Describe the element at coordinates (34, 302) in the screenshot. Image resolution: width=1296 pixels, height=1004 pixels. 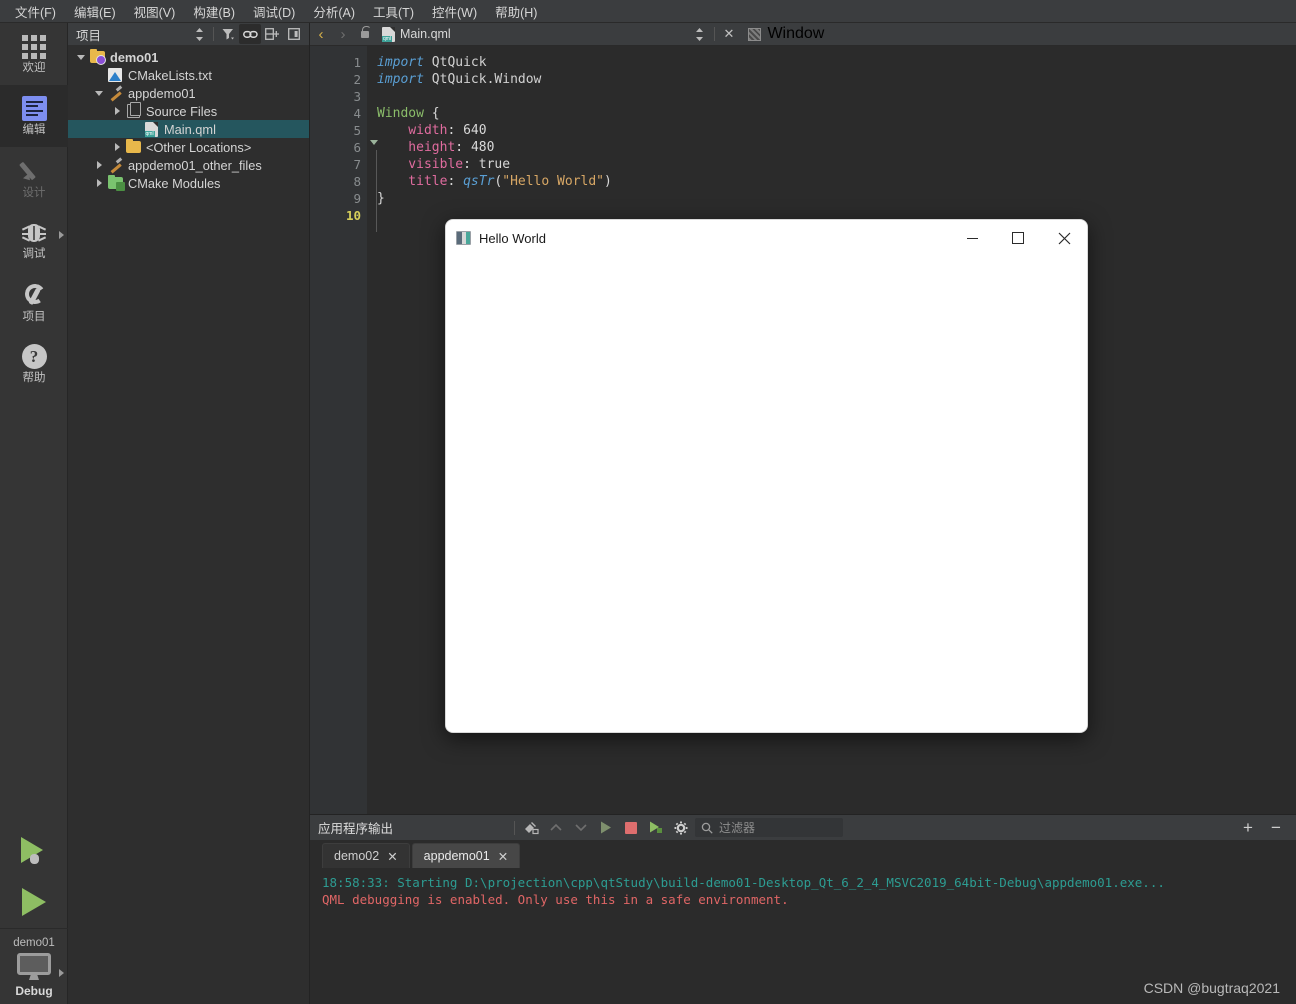
I see `mode-项目: 项目` at that location.